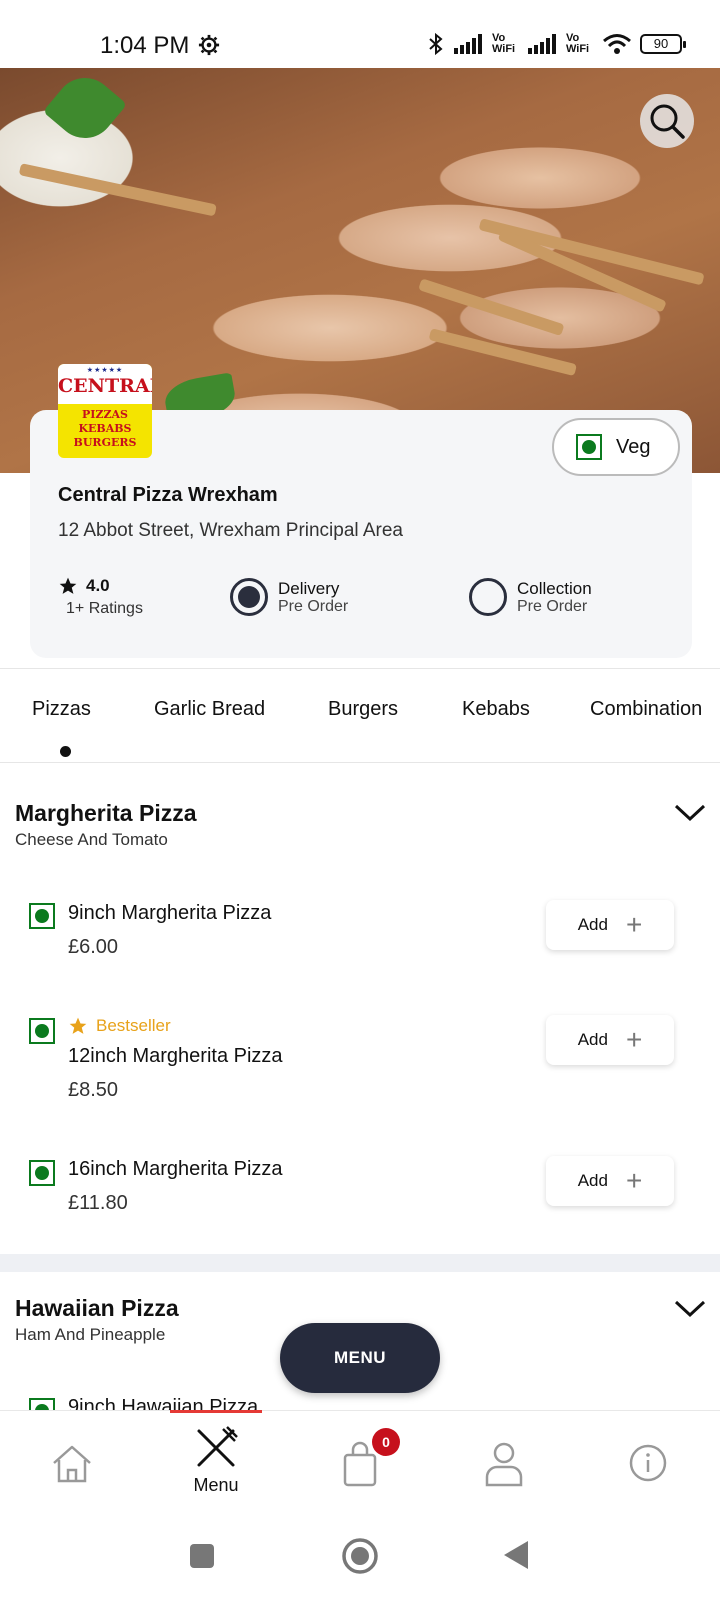 This screenshot has width=720, height=1600. Describe the element at coordinates (170, 913) in the screenshot. I see `item-name: 9inch Margherita Pizza` at that location.